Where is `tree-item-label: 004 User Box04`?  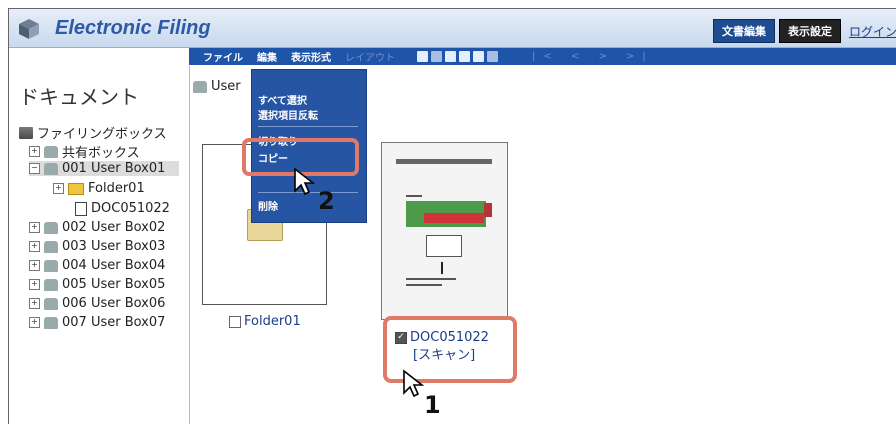 tree-item-label: 004 User Box04 is located at coordinates (114, 265).